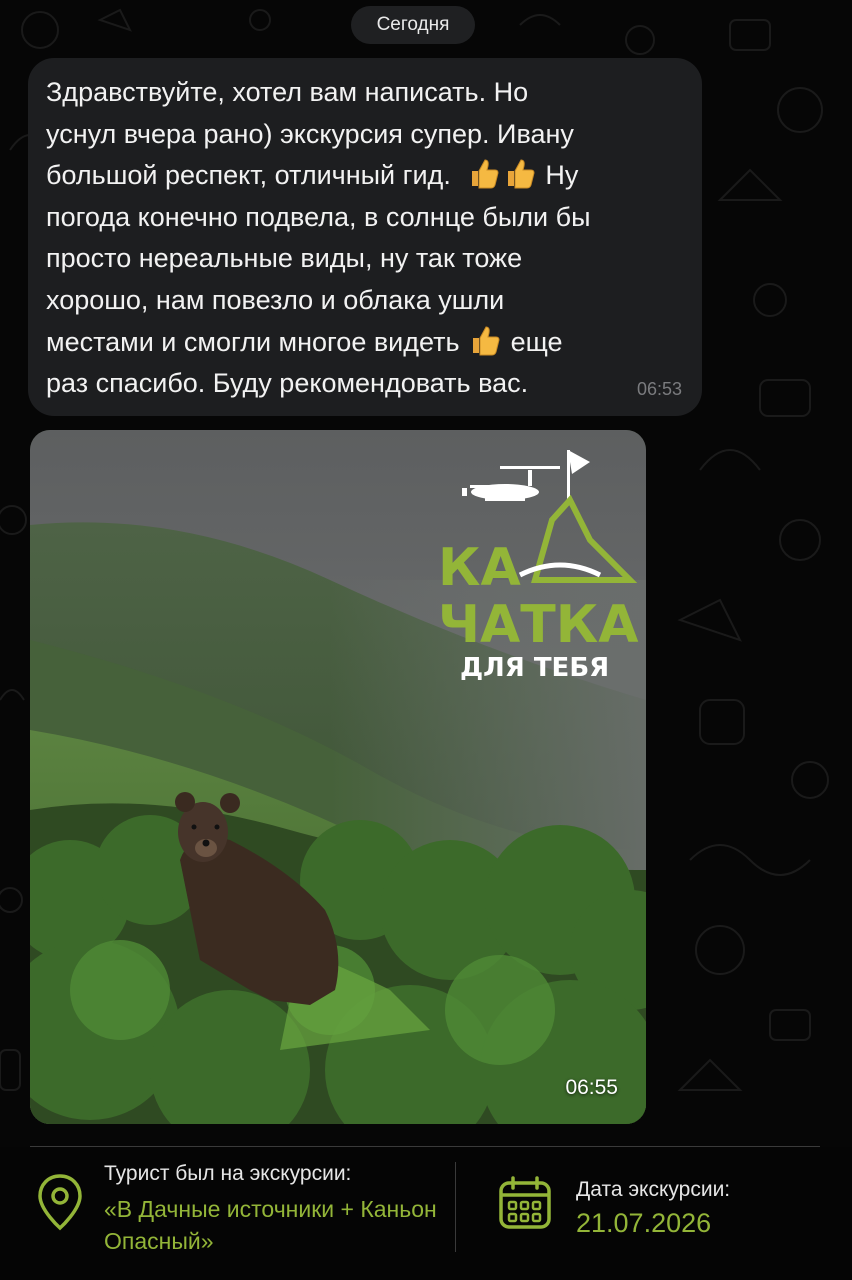 Image resolution: width=852 pixels, height=1280 pixels. I want to click on tour-label: Турист был на экскурсии:, so click(228, 1173).